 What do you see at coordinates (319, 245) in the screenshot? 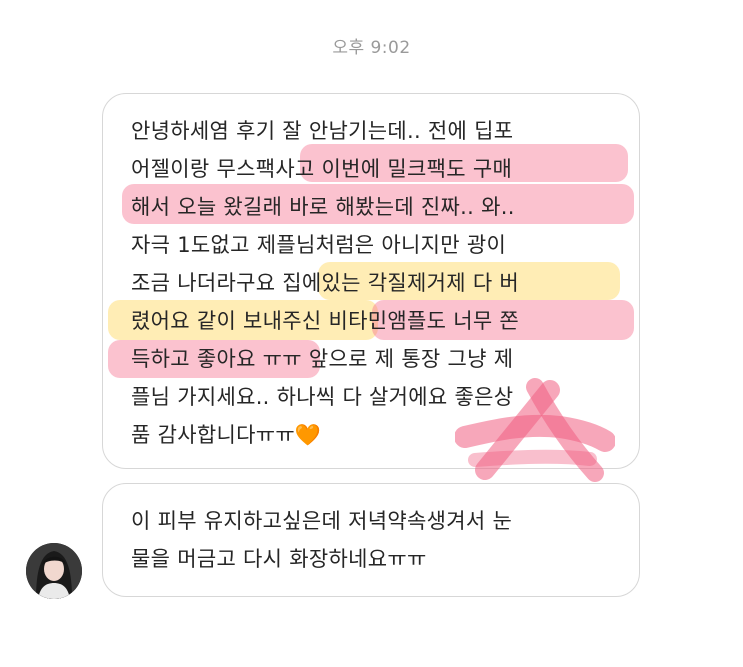
I see `message-text-line: 자극 1도없고 제플님처럼은 아니지만 광이` at bounding box center [319, 245].